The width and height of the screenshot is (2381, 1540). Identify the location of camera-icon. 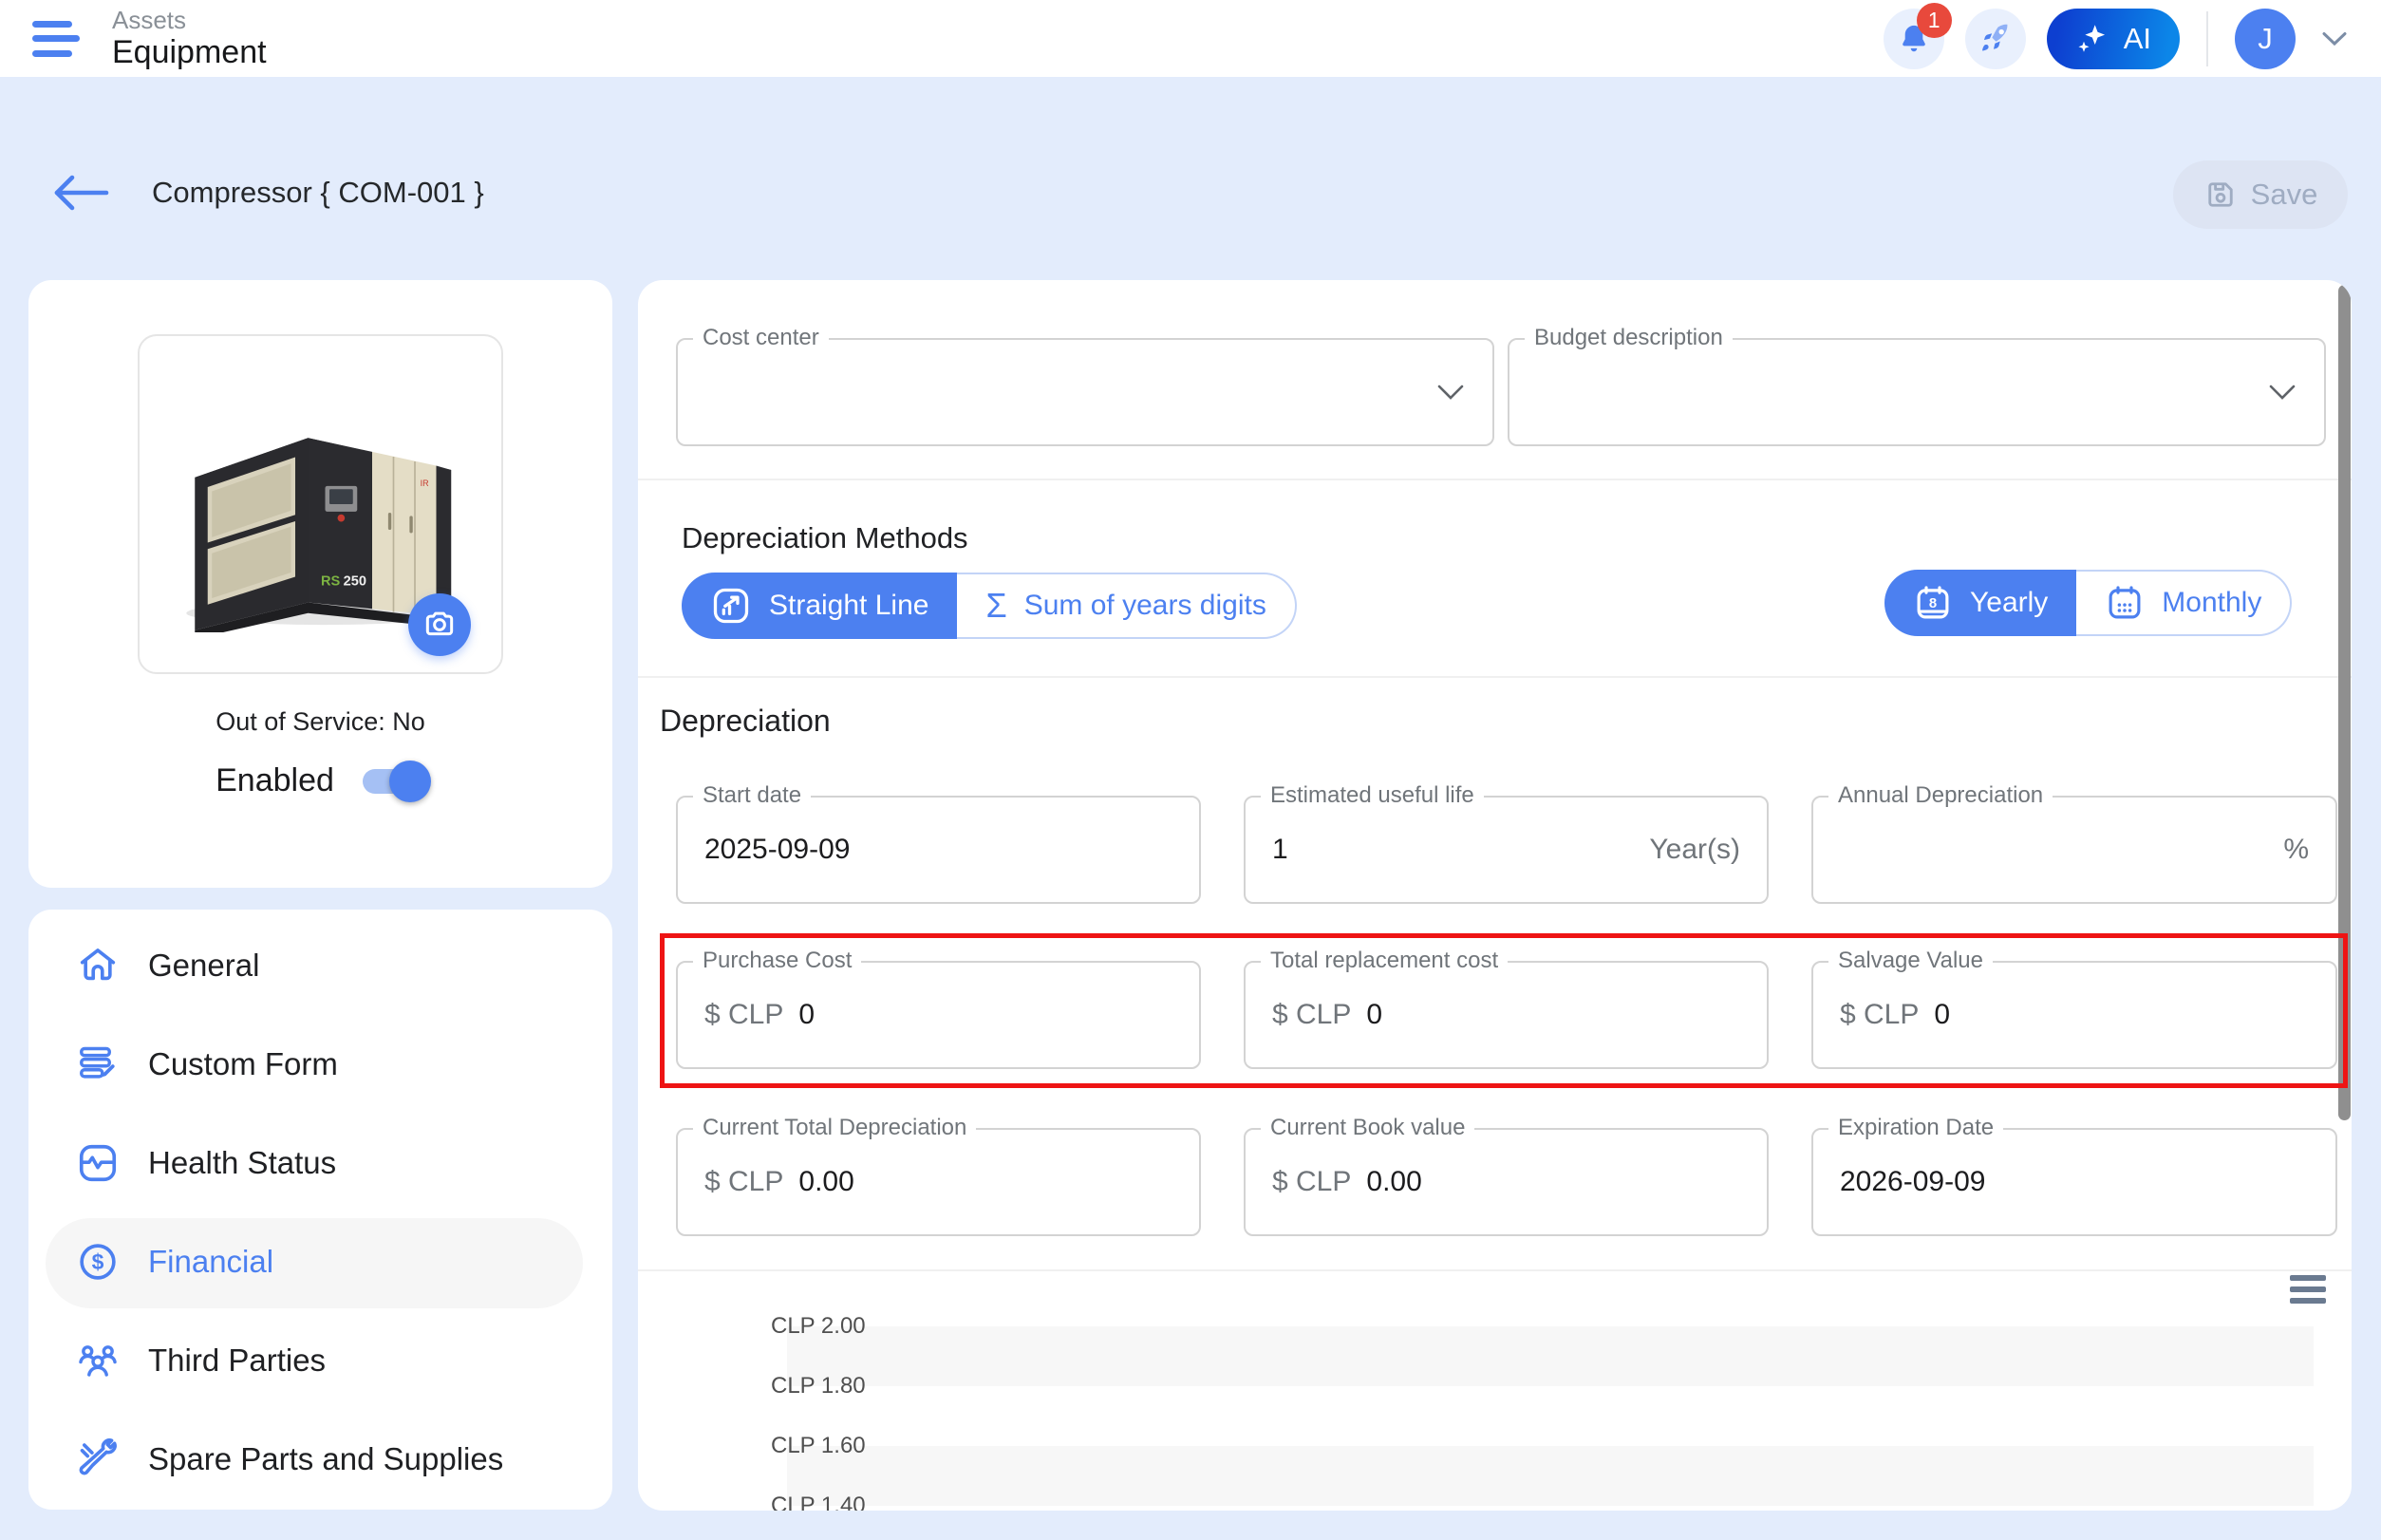
(440, 625).